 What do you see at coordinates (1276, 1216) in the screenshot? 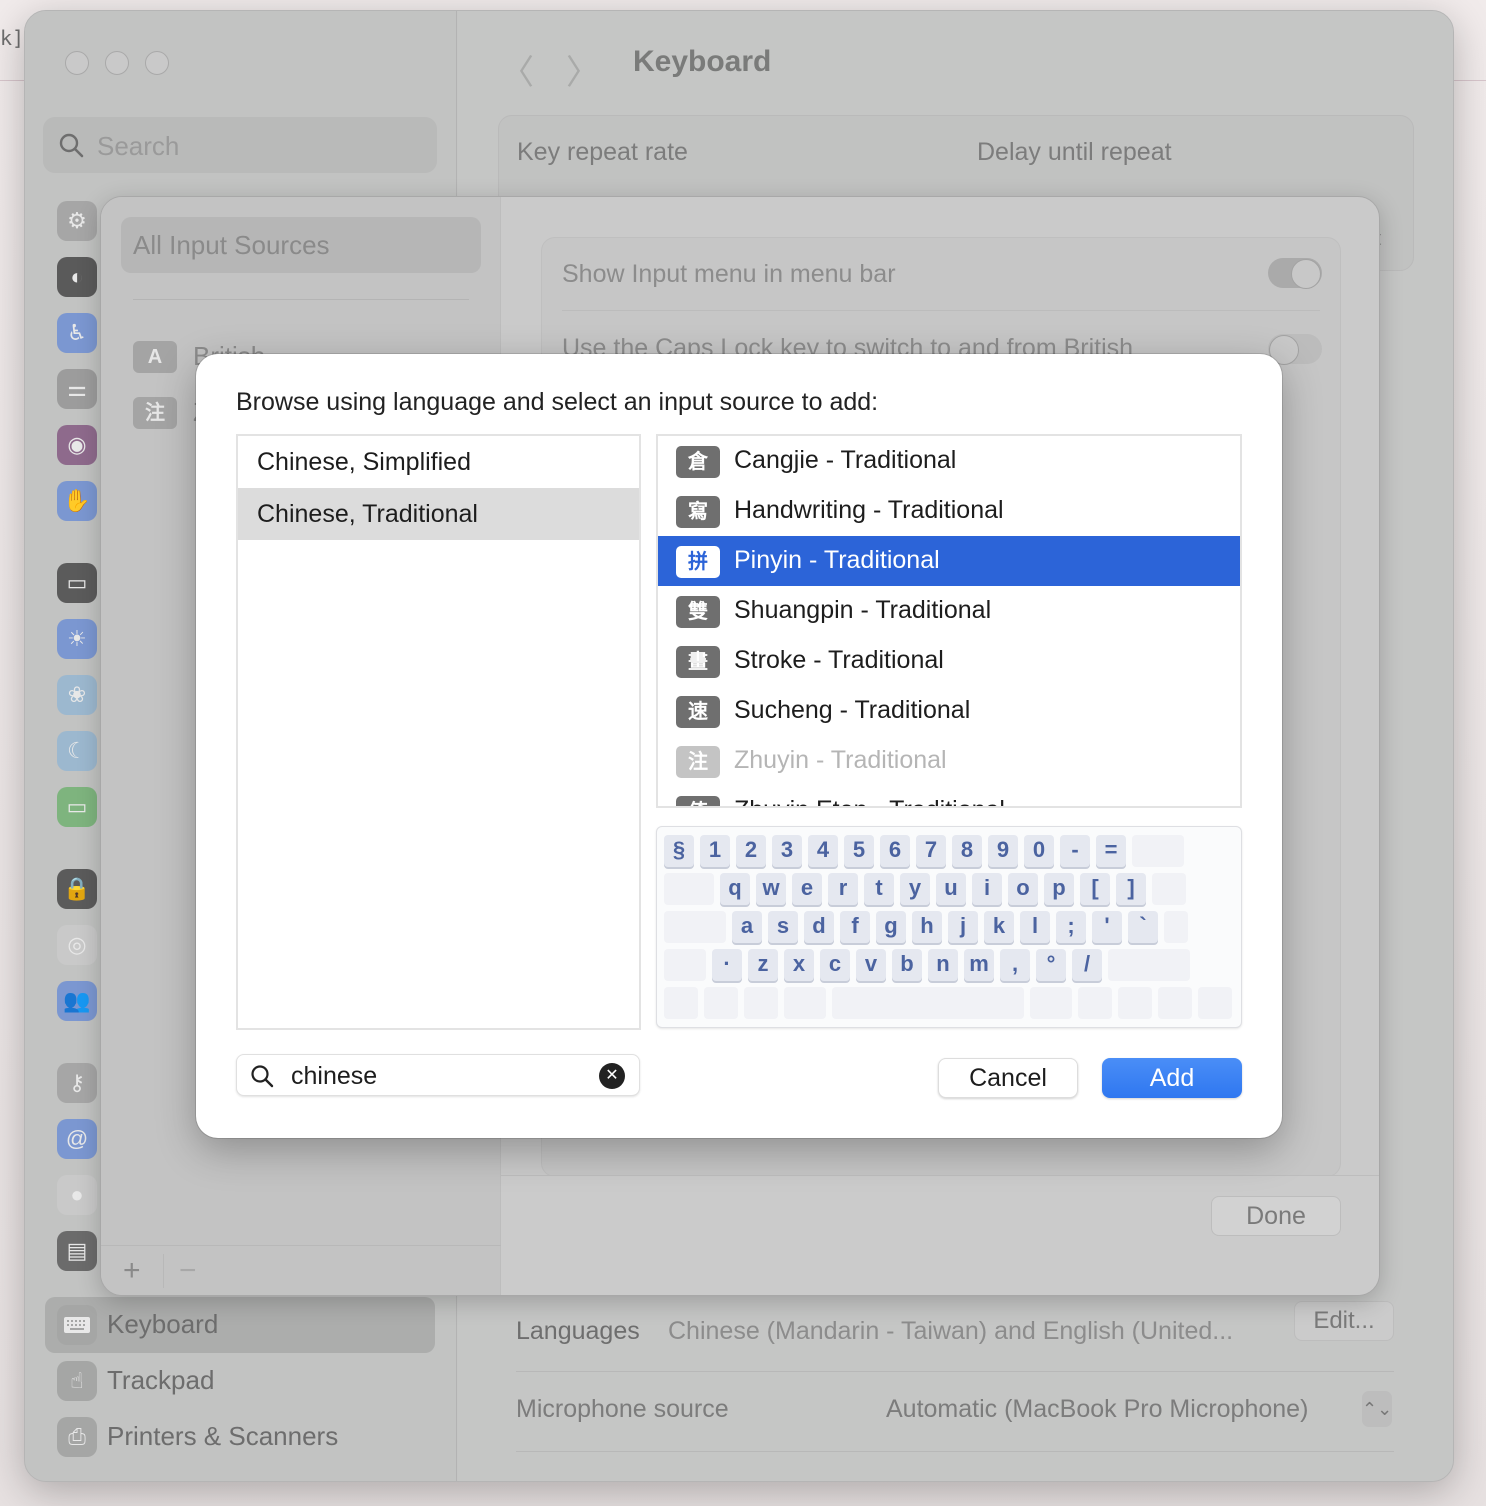
I see `done-button: Done` at bounding box center [1276, 1216].